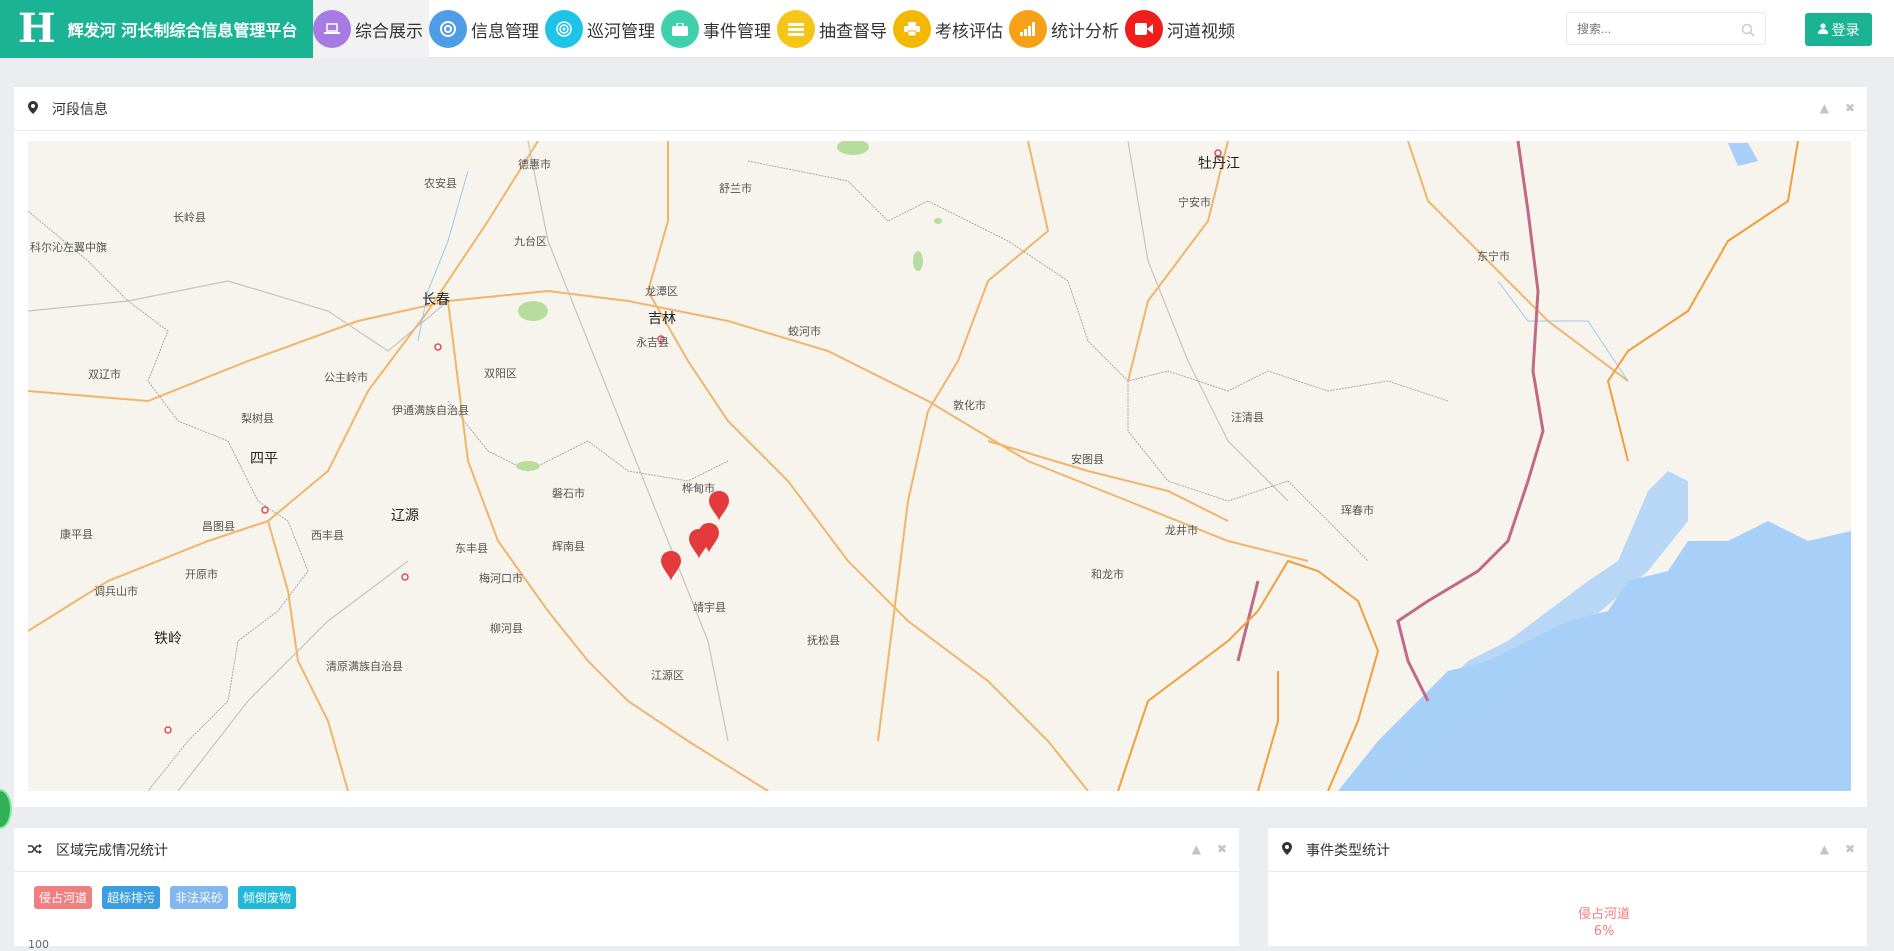 This screenshot has height=951, width=1894. What do you see at coordinates (1085, 31) in the screenshot?
I see `nav-item-label: 统计分析` at bounding box center [1085, 31].